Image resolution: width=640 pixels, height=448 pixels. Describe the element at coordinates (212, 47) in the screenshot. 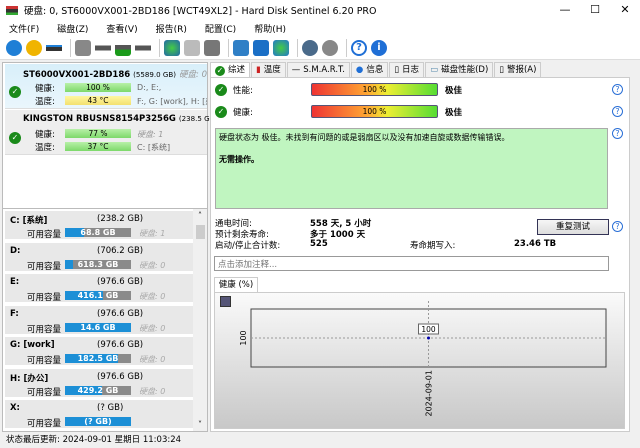

I see `external-disk-icon` at that location.